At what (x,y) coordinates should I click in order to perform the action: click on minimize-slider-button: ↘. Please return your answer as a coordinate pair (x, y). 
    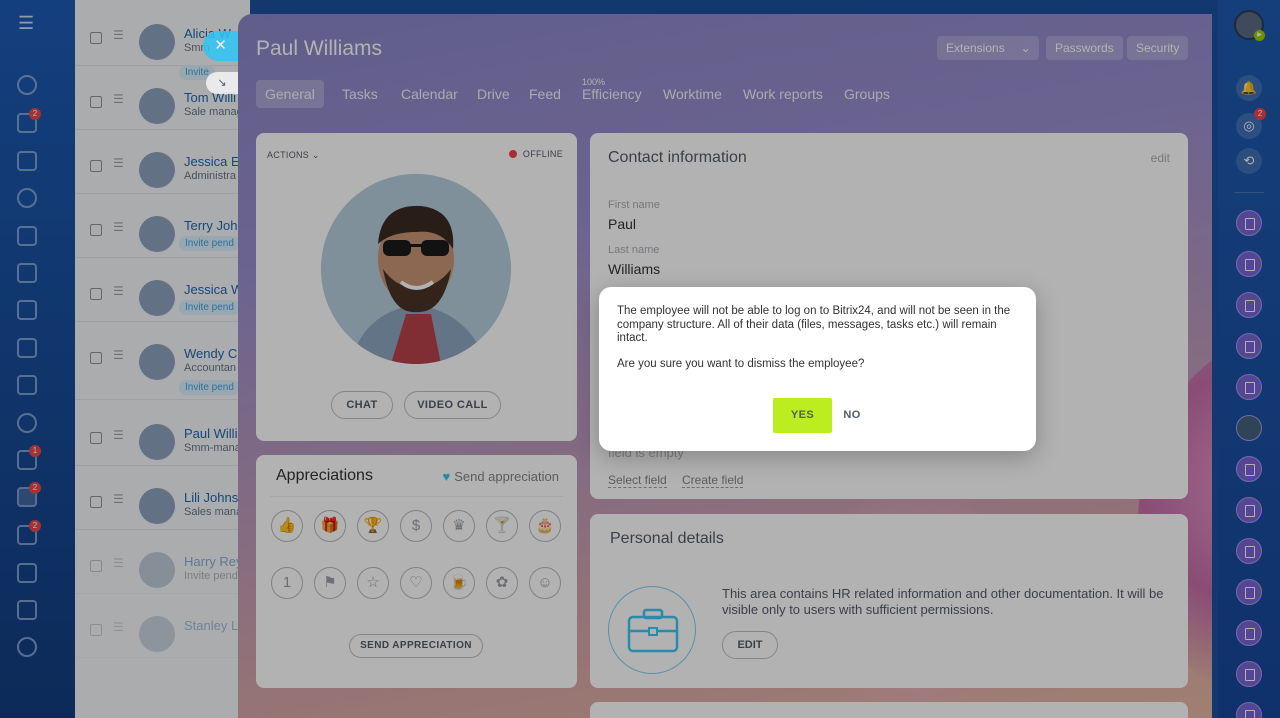
    Looking at the image, I should click on (222, 83).